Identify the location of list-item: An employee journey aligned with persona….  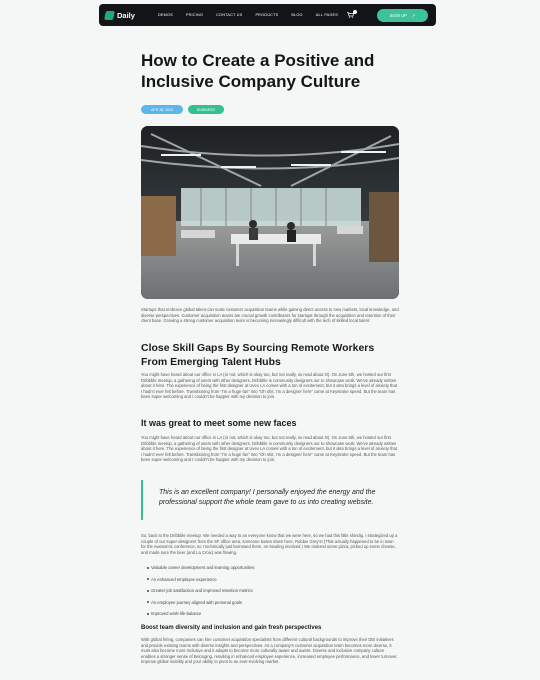
(270, 606).